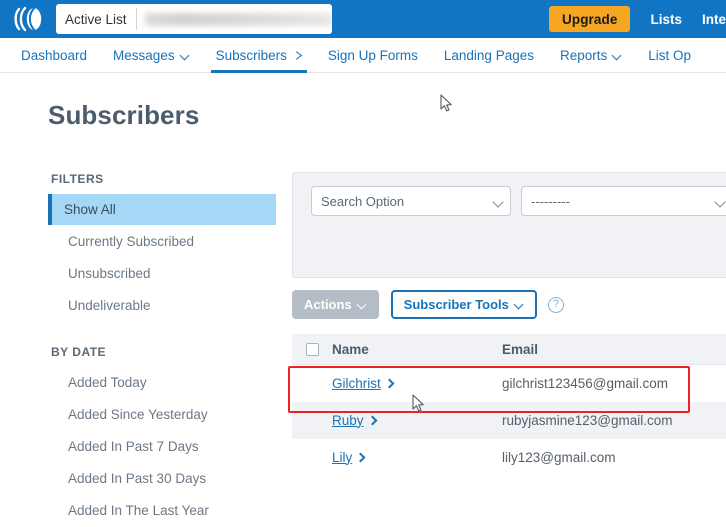 The width and height of the screenshot is (726, 527). Describe the element at coordinates (136, 19) in the screenshot. I see `active-list-divider` at that location.